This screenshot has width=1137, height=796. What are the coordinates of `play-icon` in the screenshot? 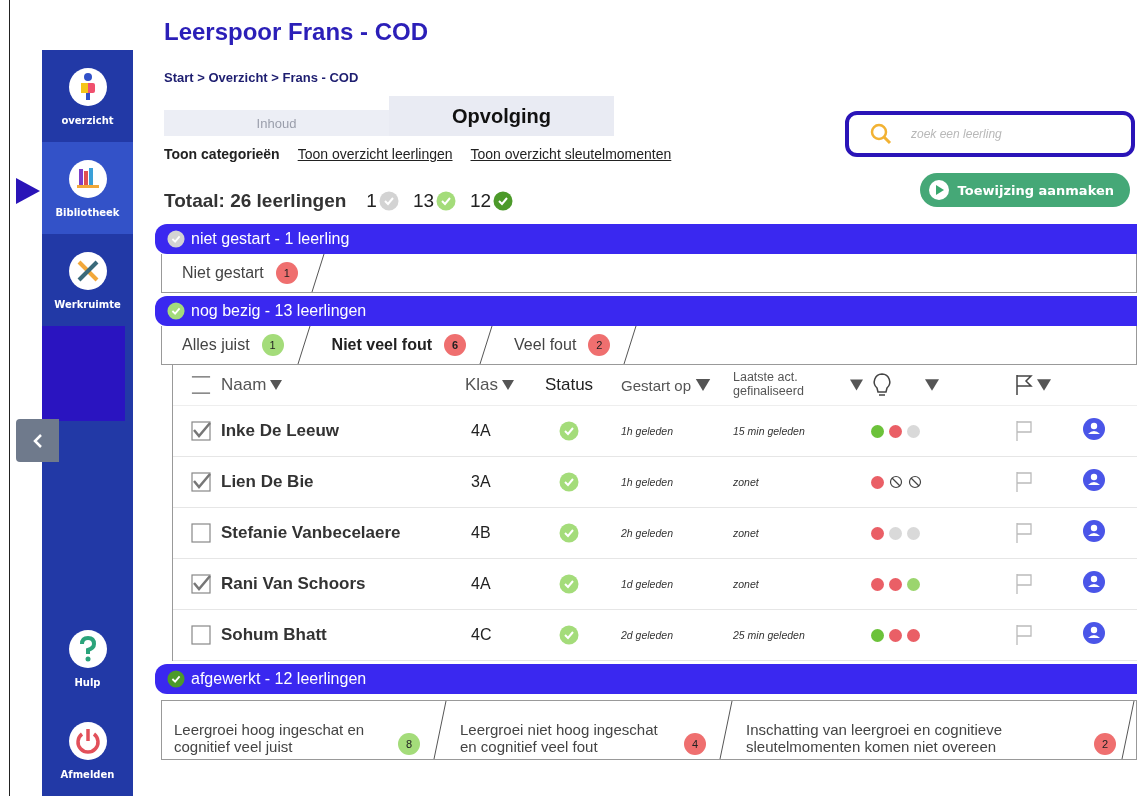 It's located at (938, 190).